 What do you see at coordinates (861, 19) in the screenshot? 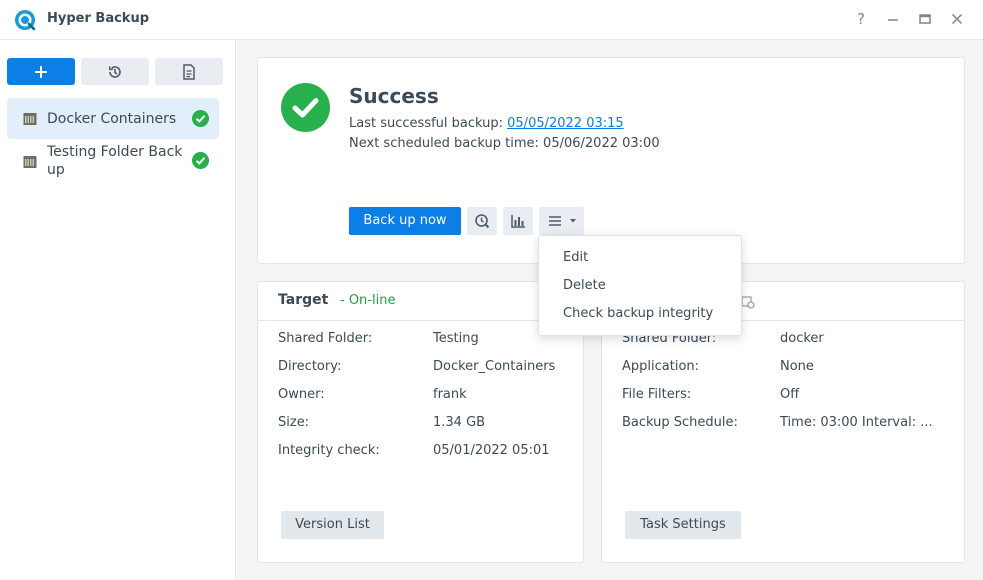
I see `help-button: ?` at bounding box center [861, 19].